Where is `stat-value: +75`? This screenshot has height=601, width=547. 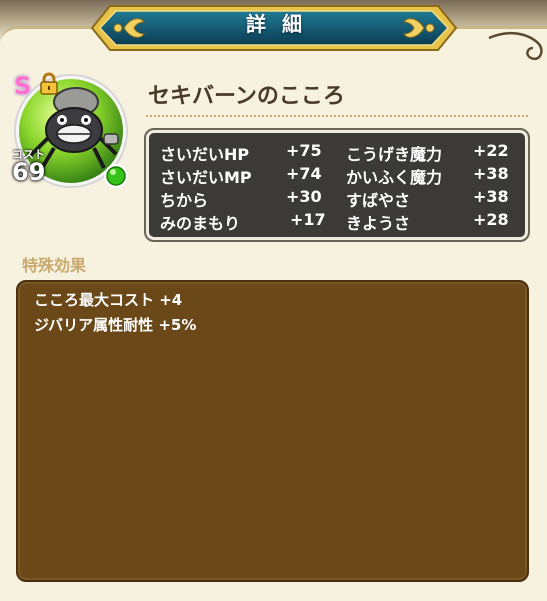 stat-value: +75 is located at coordinates (304, 150).